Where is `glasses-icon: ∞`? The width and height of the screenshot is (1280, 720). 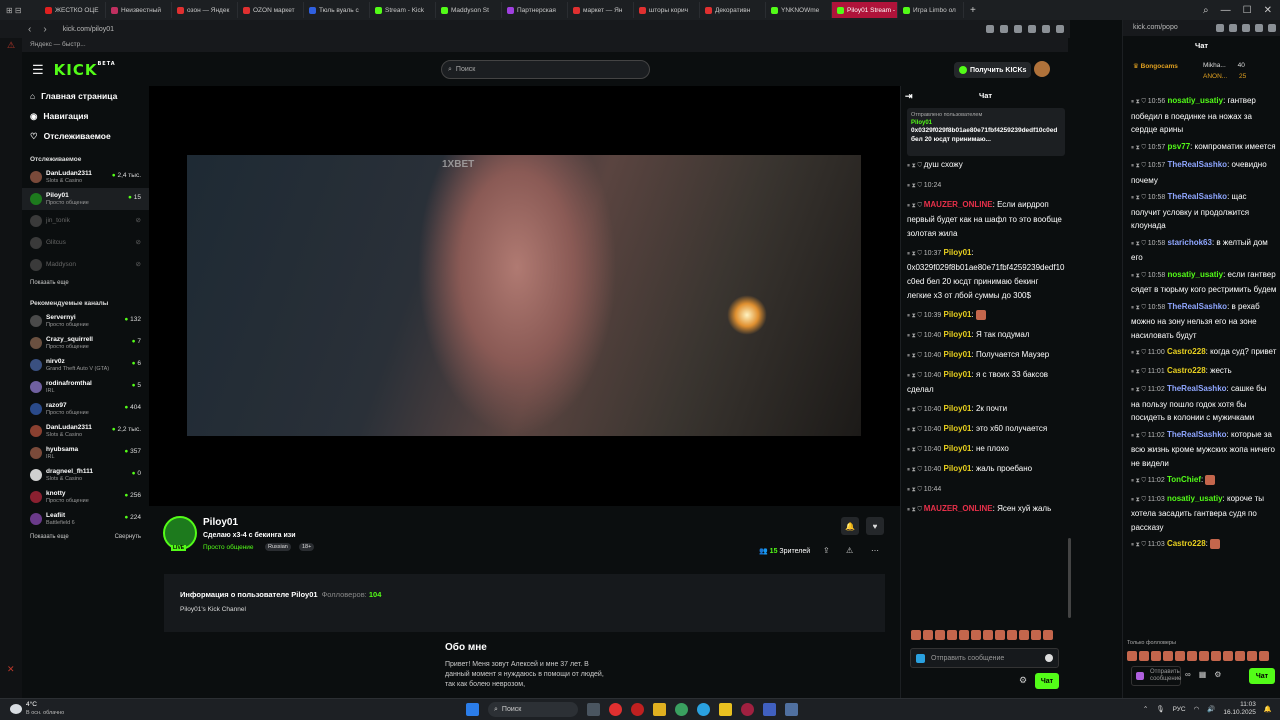 glasses-icon: ∞ is located at coordinates (1188, 674).